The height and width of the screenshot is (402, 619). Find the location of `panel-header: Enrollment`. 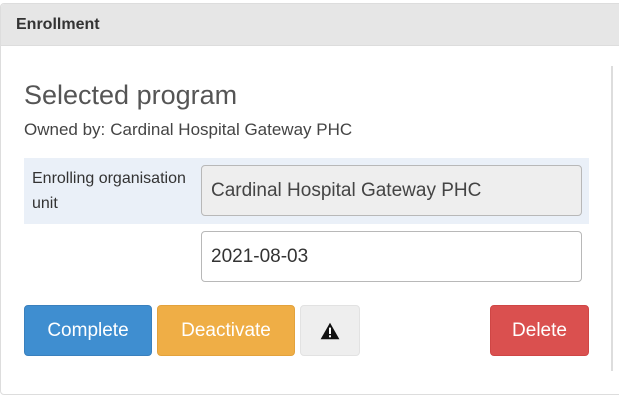

panel-header: Enrollment is located at coordinates (310, 25).